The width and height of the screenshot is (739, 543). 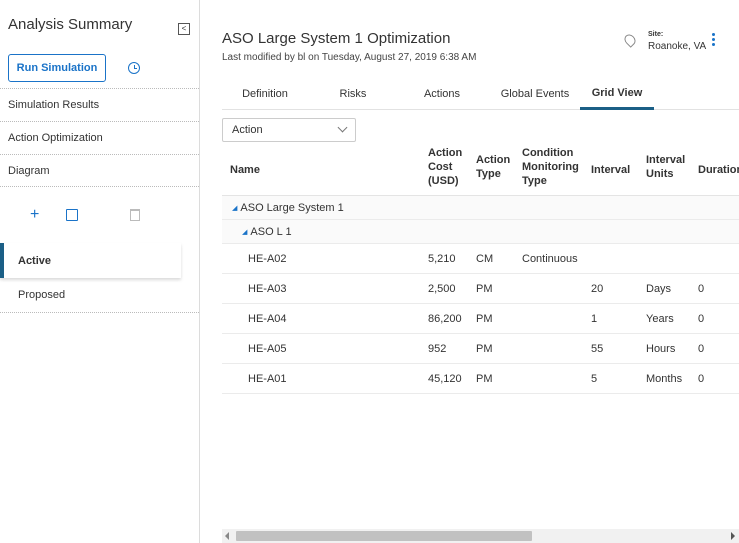 What do you see at coordinates (666, 160) in the screenshot?
I see `col-header-units-line: Interval` at bounding box center [666, 160].